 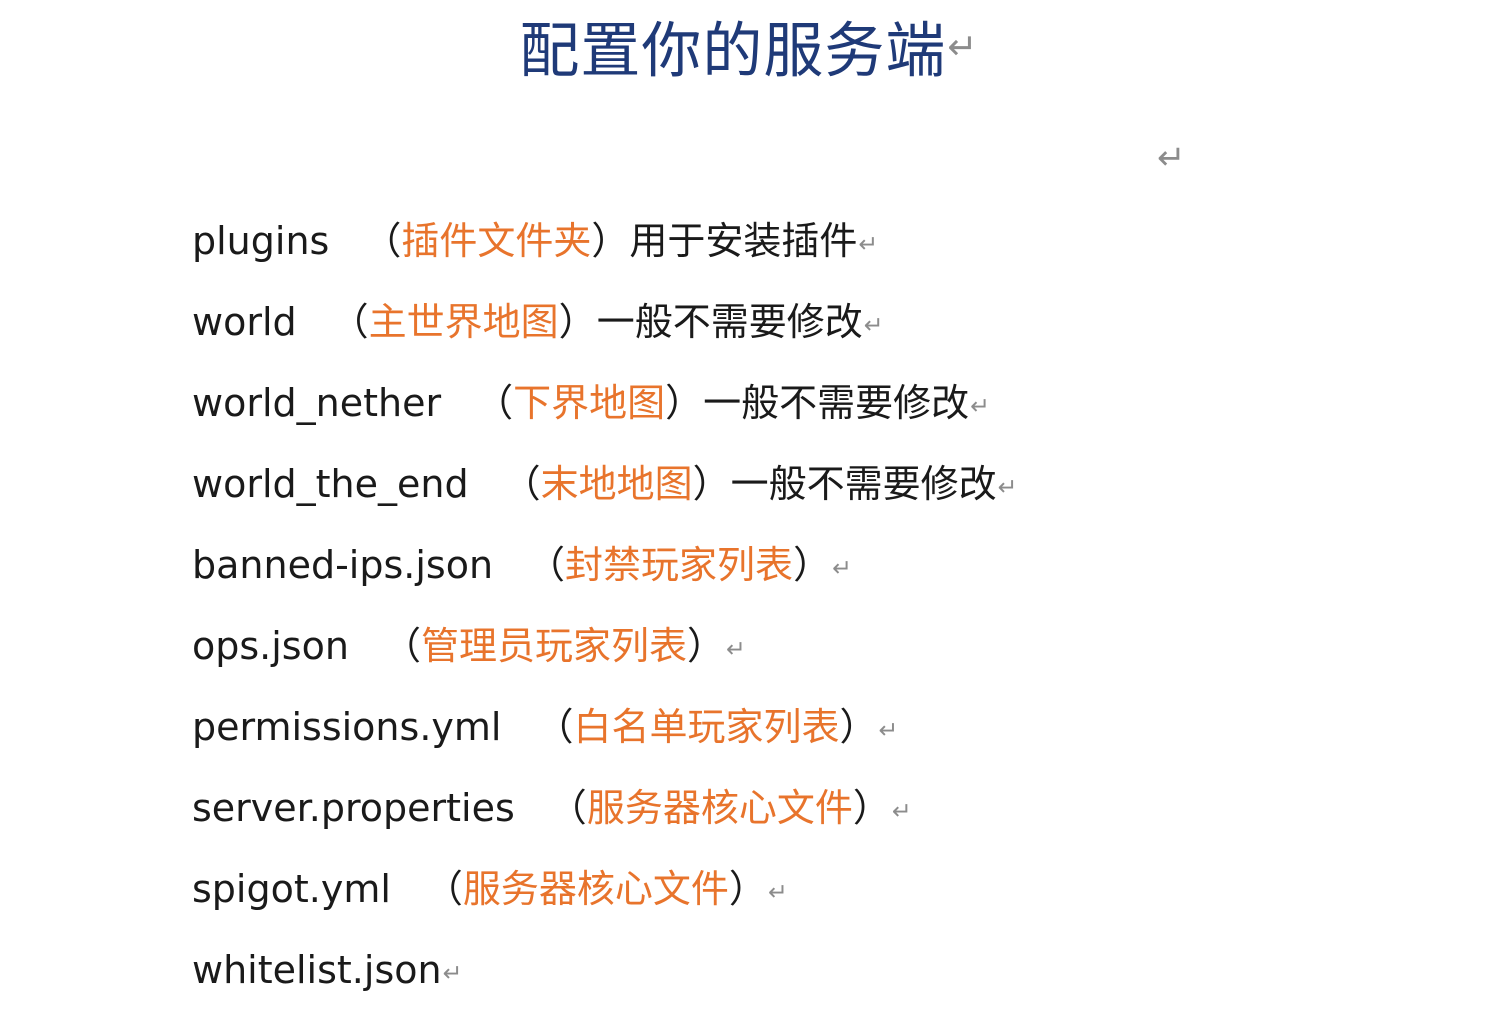 What do you see at coordinates (679, 565) in the screenshot?
I see `file-description: 封禁玩家列表` at bounding box center [679, 565].